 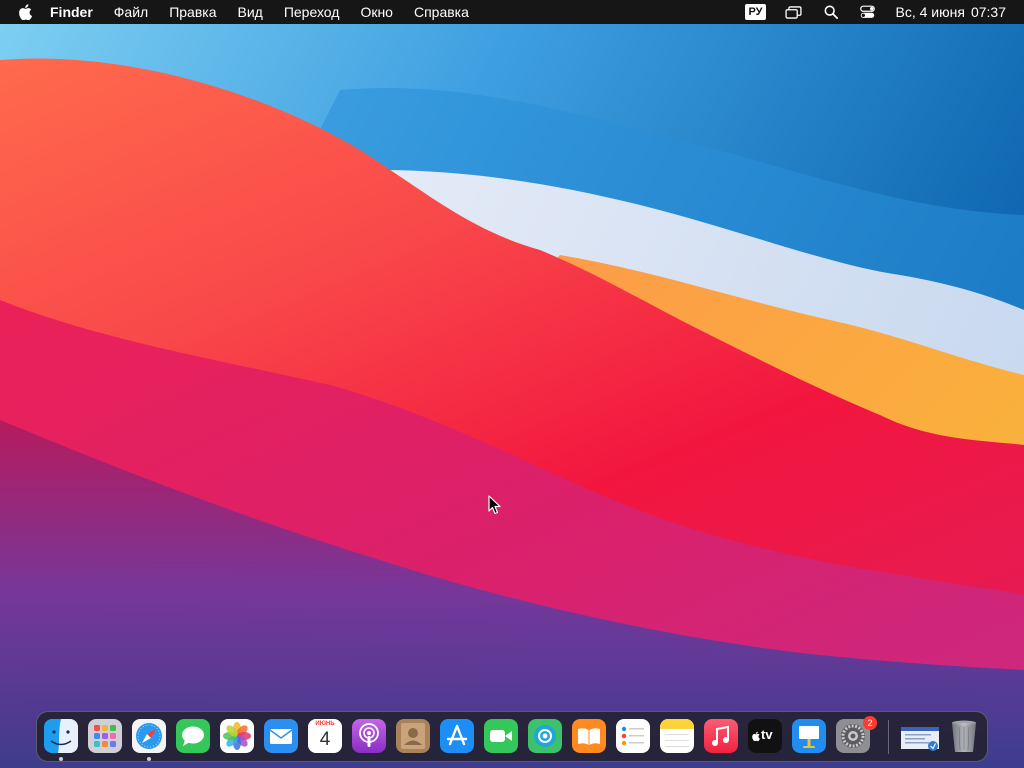 What do you see at coordinates (755, 12) in the screenshot?
I see `input-language-indicator: РУ` at bounding box center [755, 12].